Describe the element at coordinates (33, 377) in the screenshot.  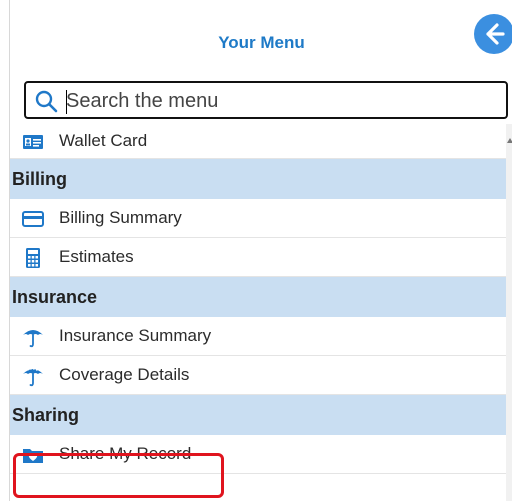
I see `umbrella-details-icon` at that location.